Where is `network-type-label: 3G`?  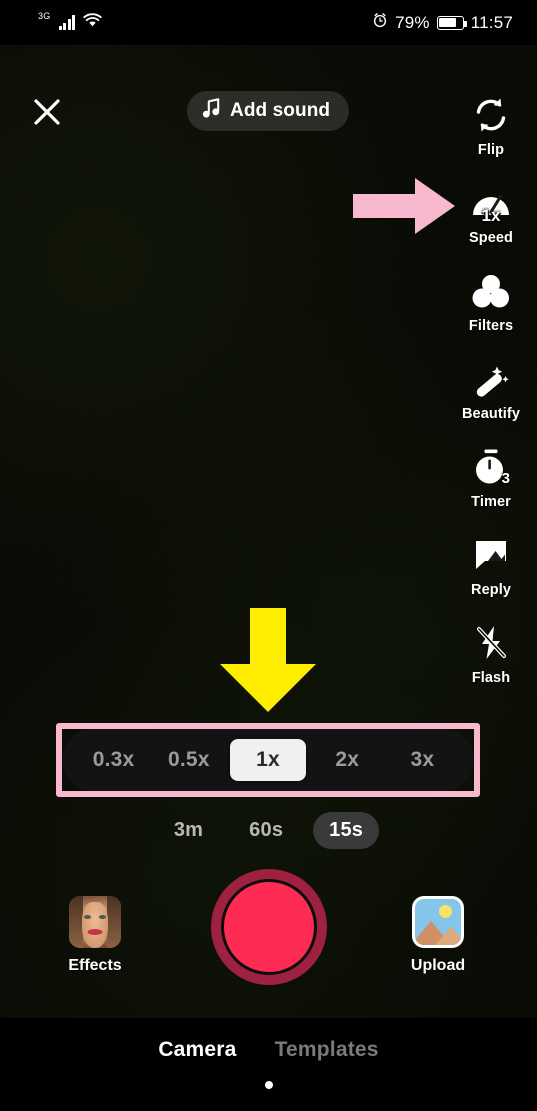 network-type-label: 3G is located at coordinates (44, 16).